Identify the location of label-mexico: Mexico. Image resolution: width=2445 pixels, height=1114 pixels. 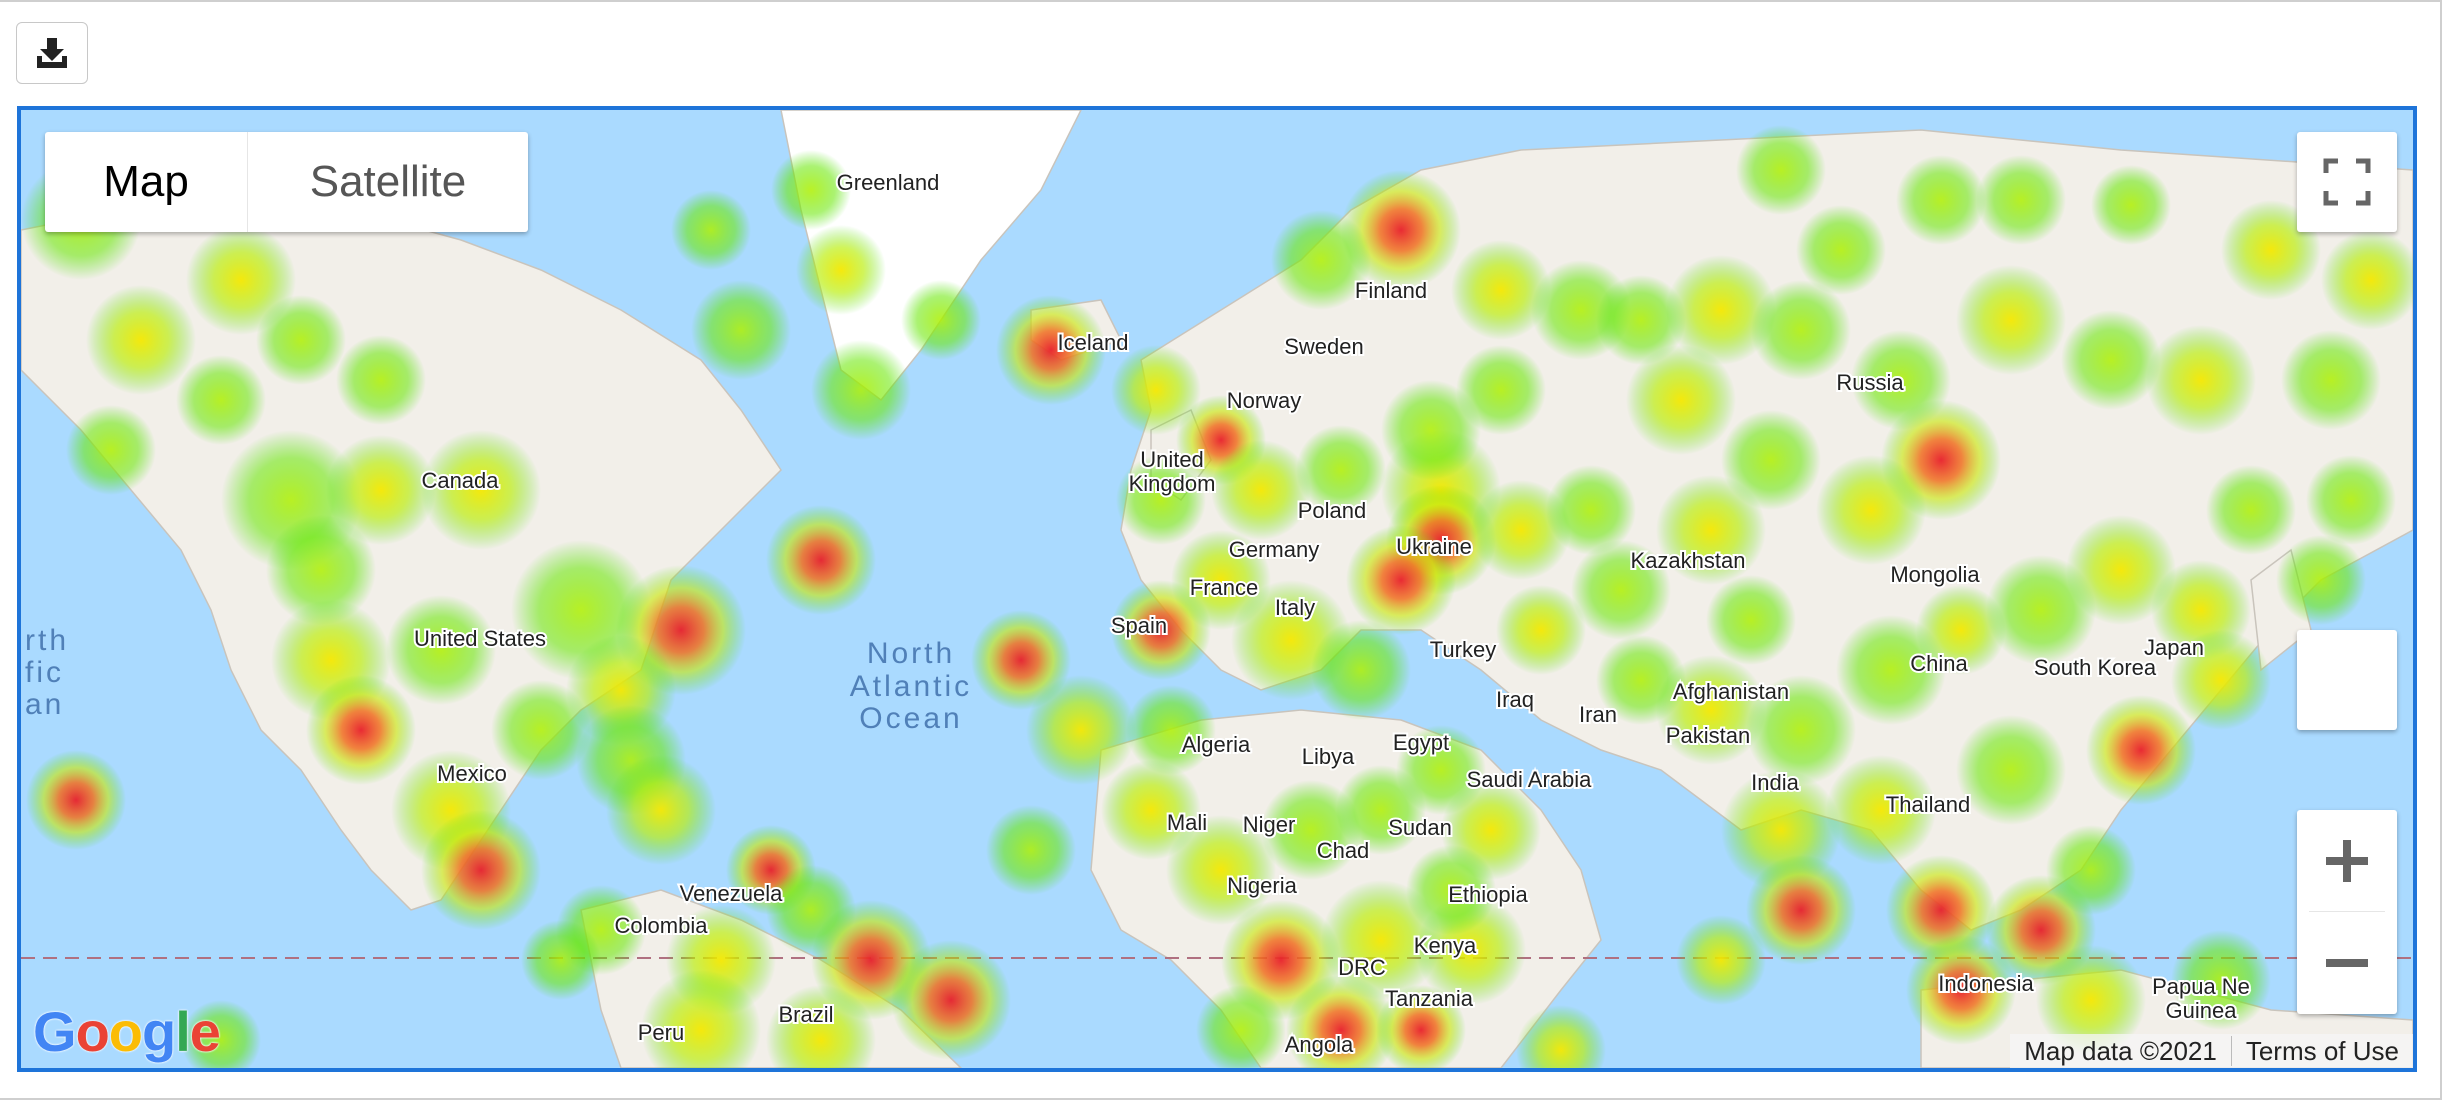
(472, 773).